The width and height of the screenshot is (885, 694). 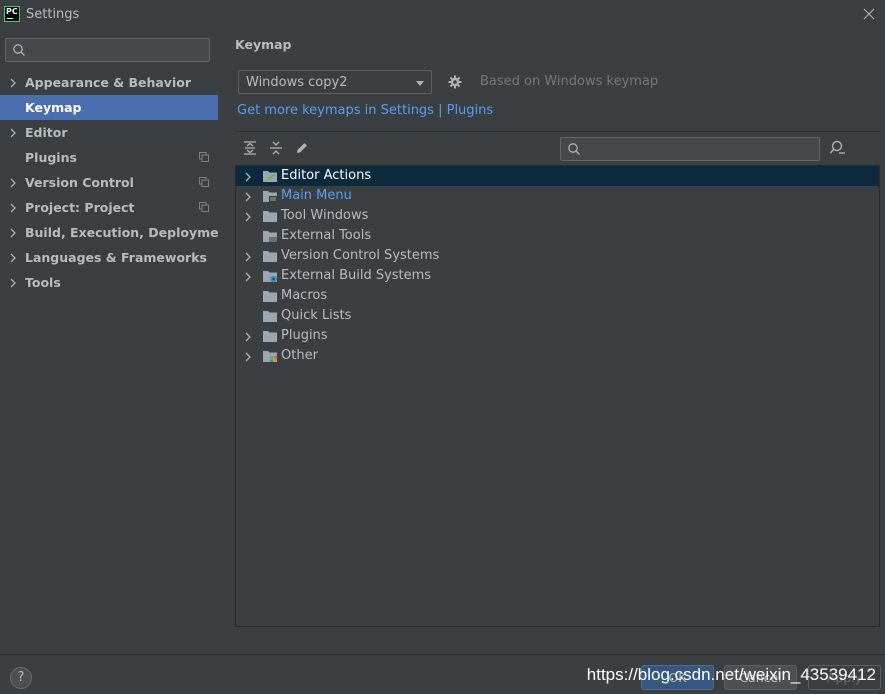 What do you see at coordinates (43, 282) in the screenshot?
I see `sidebar-item-label: Tools` at bounding box center [43, 282].